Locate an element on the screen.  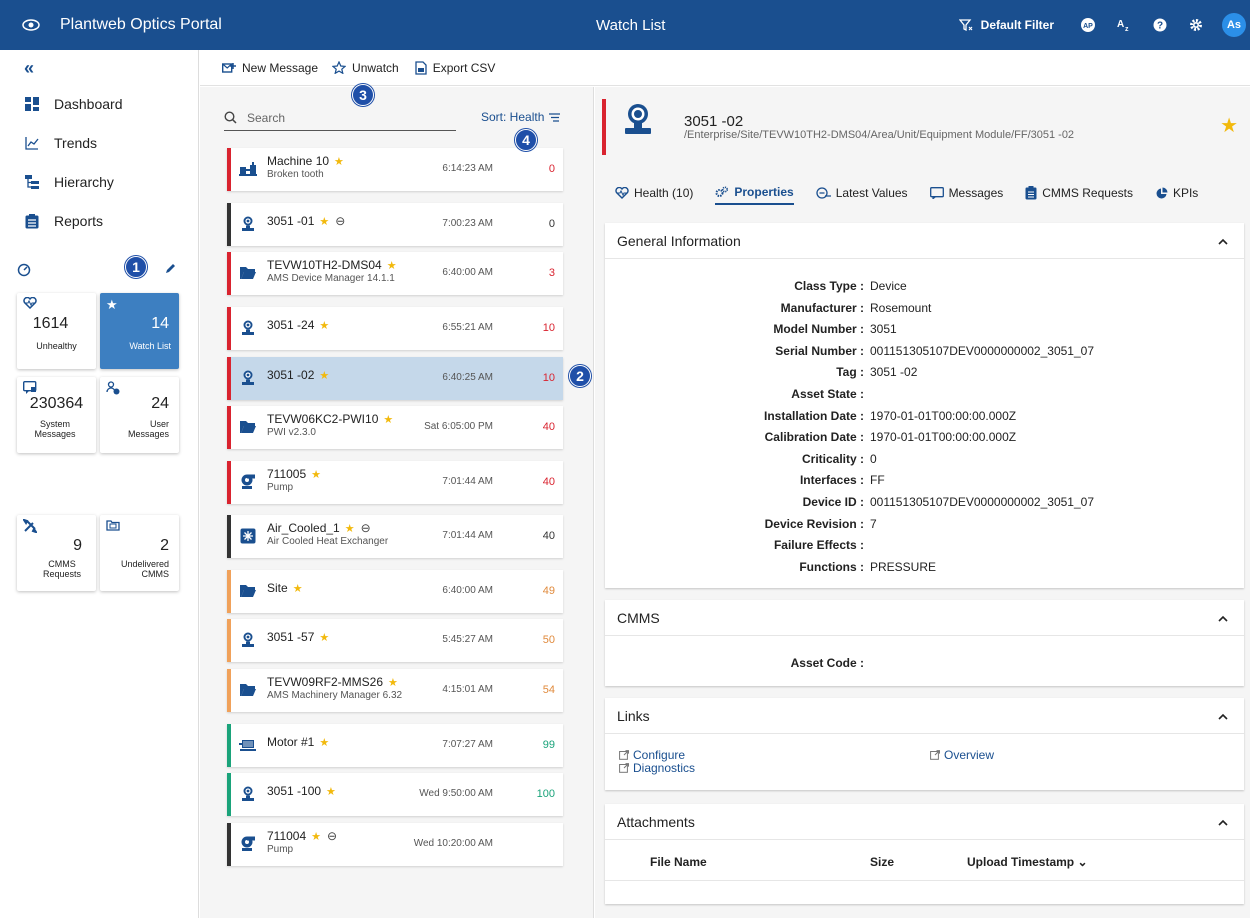
links-header: Links is located at coordinates (924, 716).